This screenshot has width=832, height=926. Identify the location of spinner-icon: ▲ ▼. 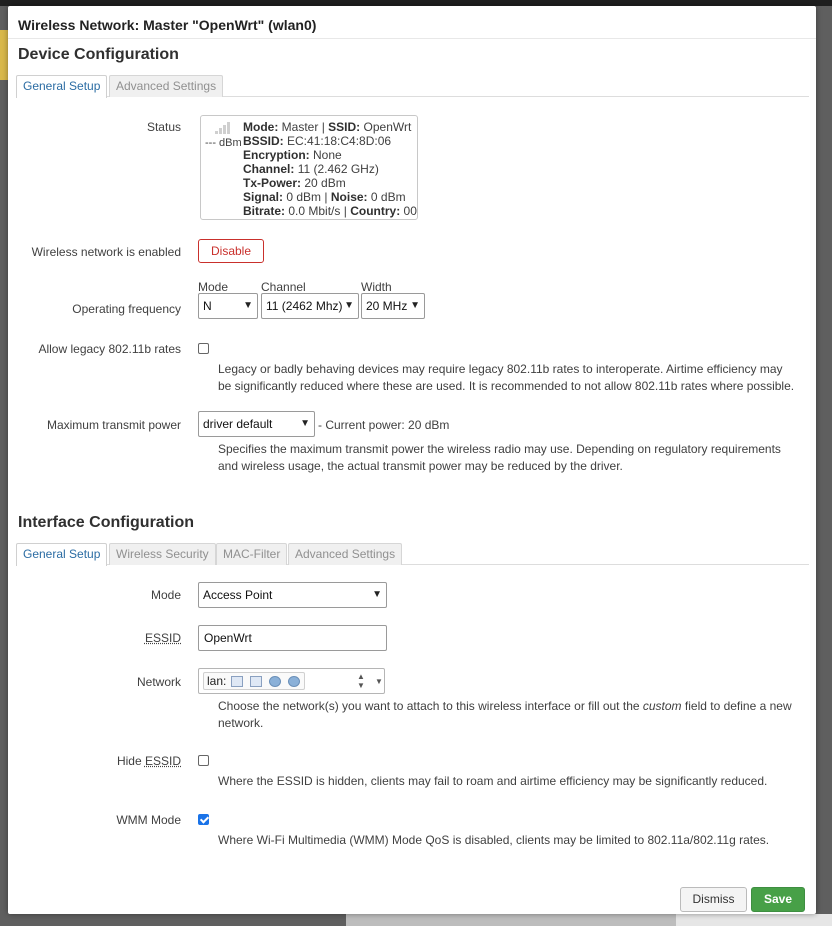
(361, 681).